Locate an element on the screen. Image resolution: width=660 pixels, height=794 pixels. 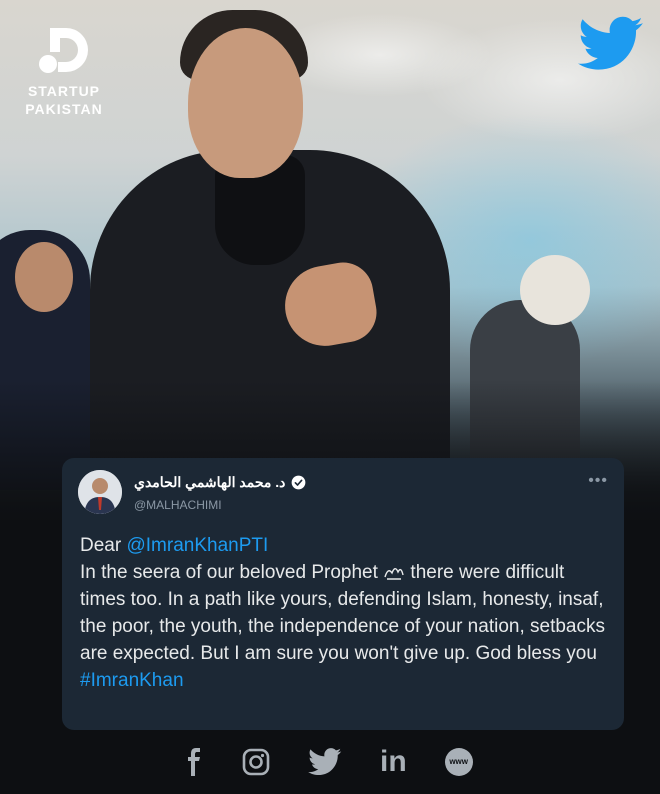
facebook-icon is located at coordinates (194, 762).